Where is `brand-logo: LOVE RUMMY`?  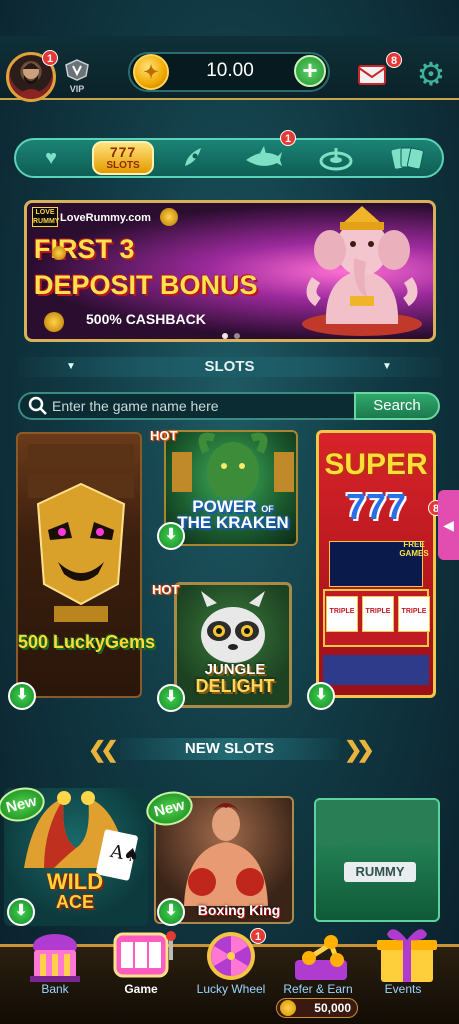 brand-logo: LOVE RUMMY is located at coordinates (46, 217).